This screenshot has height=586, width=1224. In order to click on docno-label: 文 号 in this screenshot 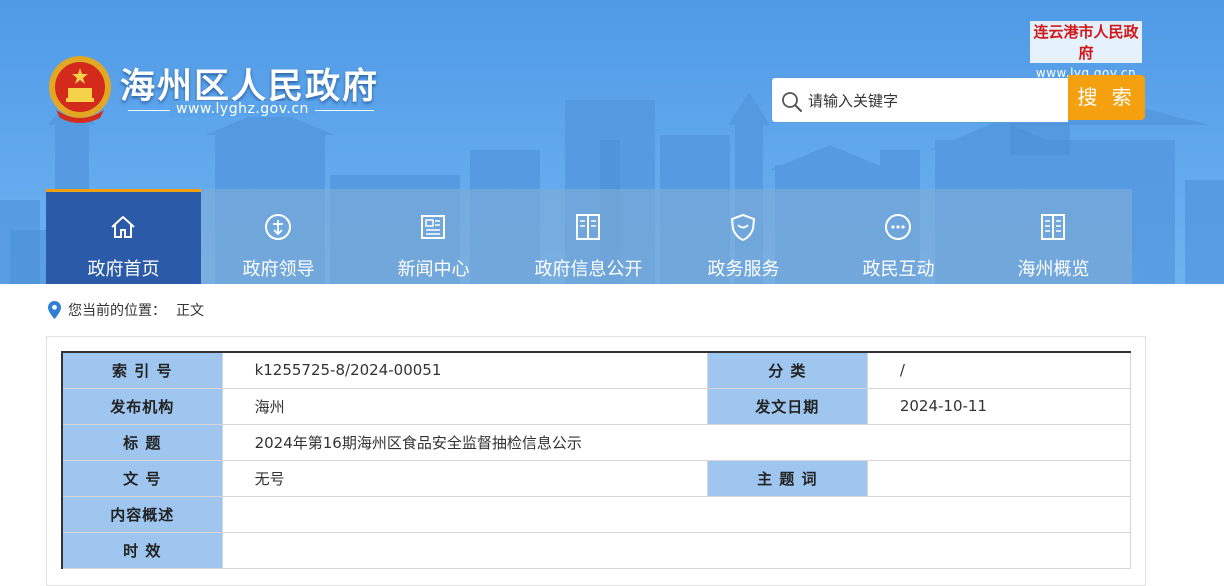, I will do `click(142, 478)`.